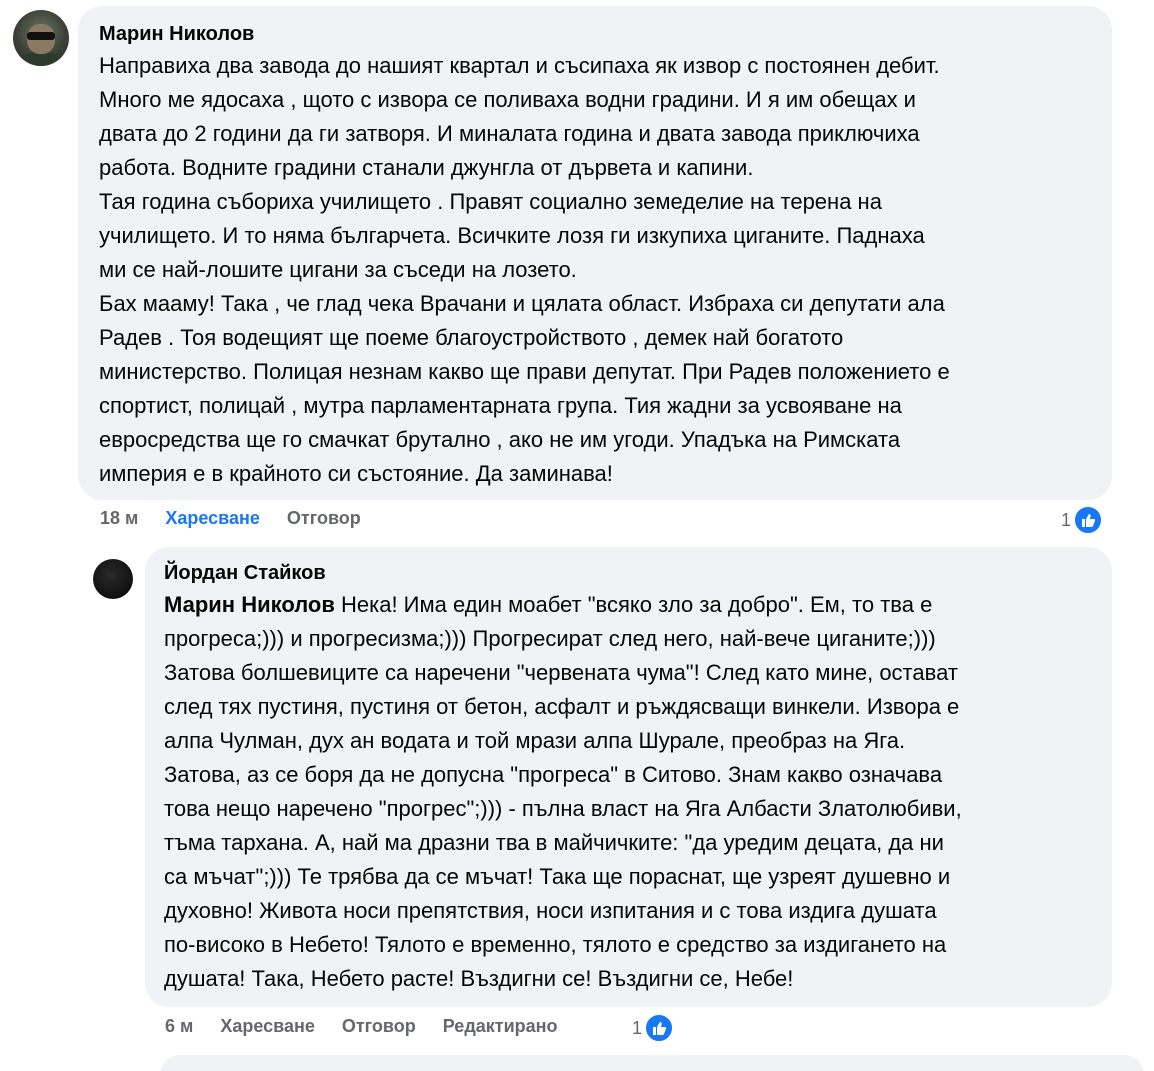 The width and height of the screenshot is (1154, 1071). Describe the element at coordinates (212, 518) in the screenshot. I see `like-button: Харесване` at that location.